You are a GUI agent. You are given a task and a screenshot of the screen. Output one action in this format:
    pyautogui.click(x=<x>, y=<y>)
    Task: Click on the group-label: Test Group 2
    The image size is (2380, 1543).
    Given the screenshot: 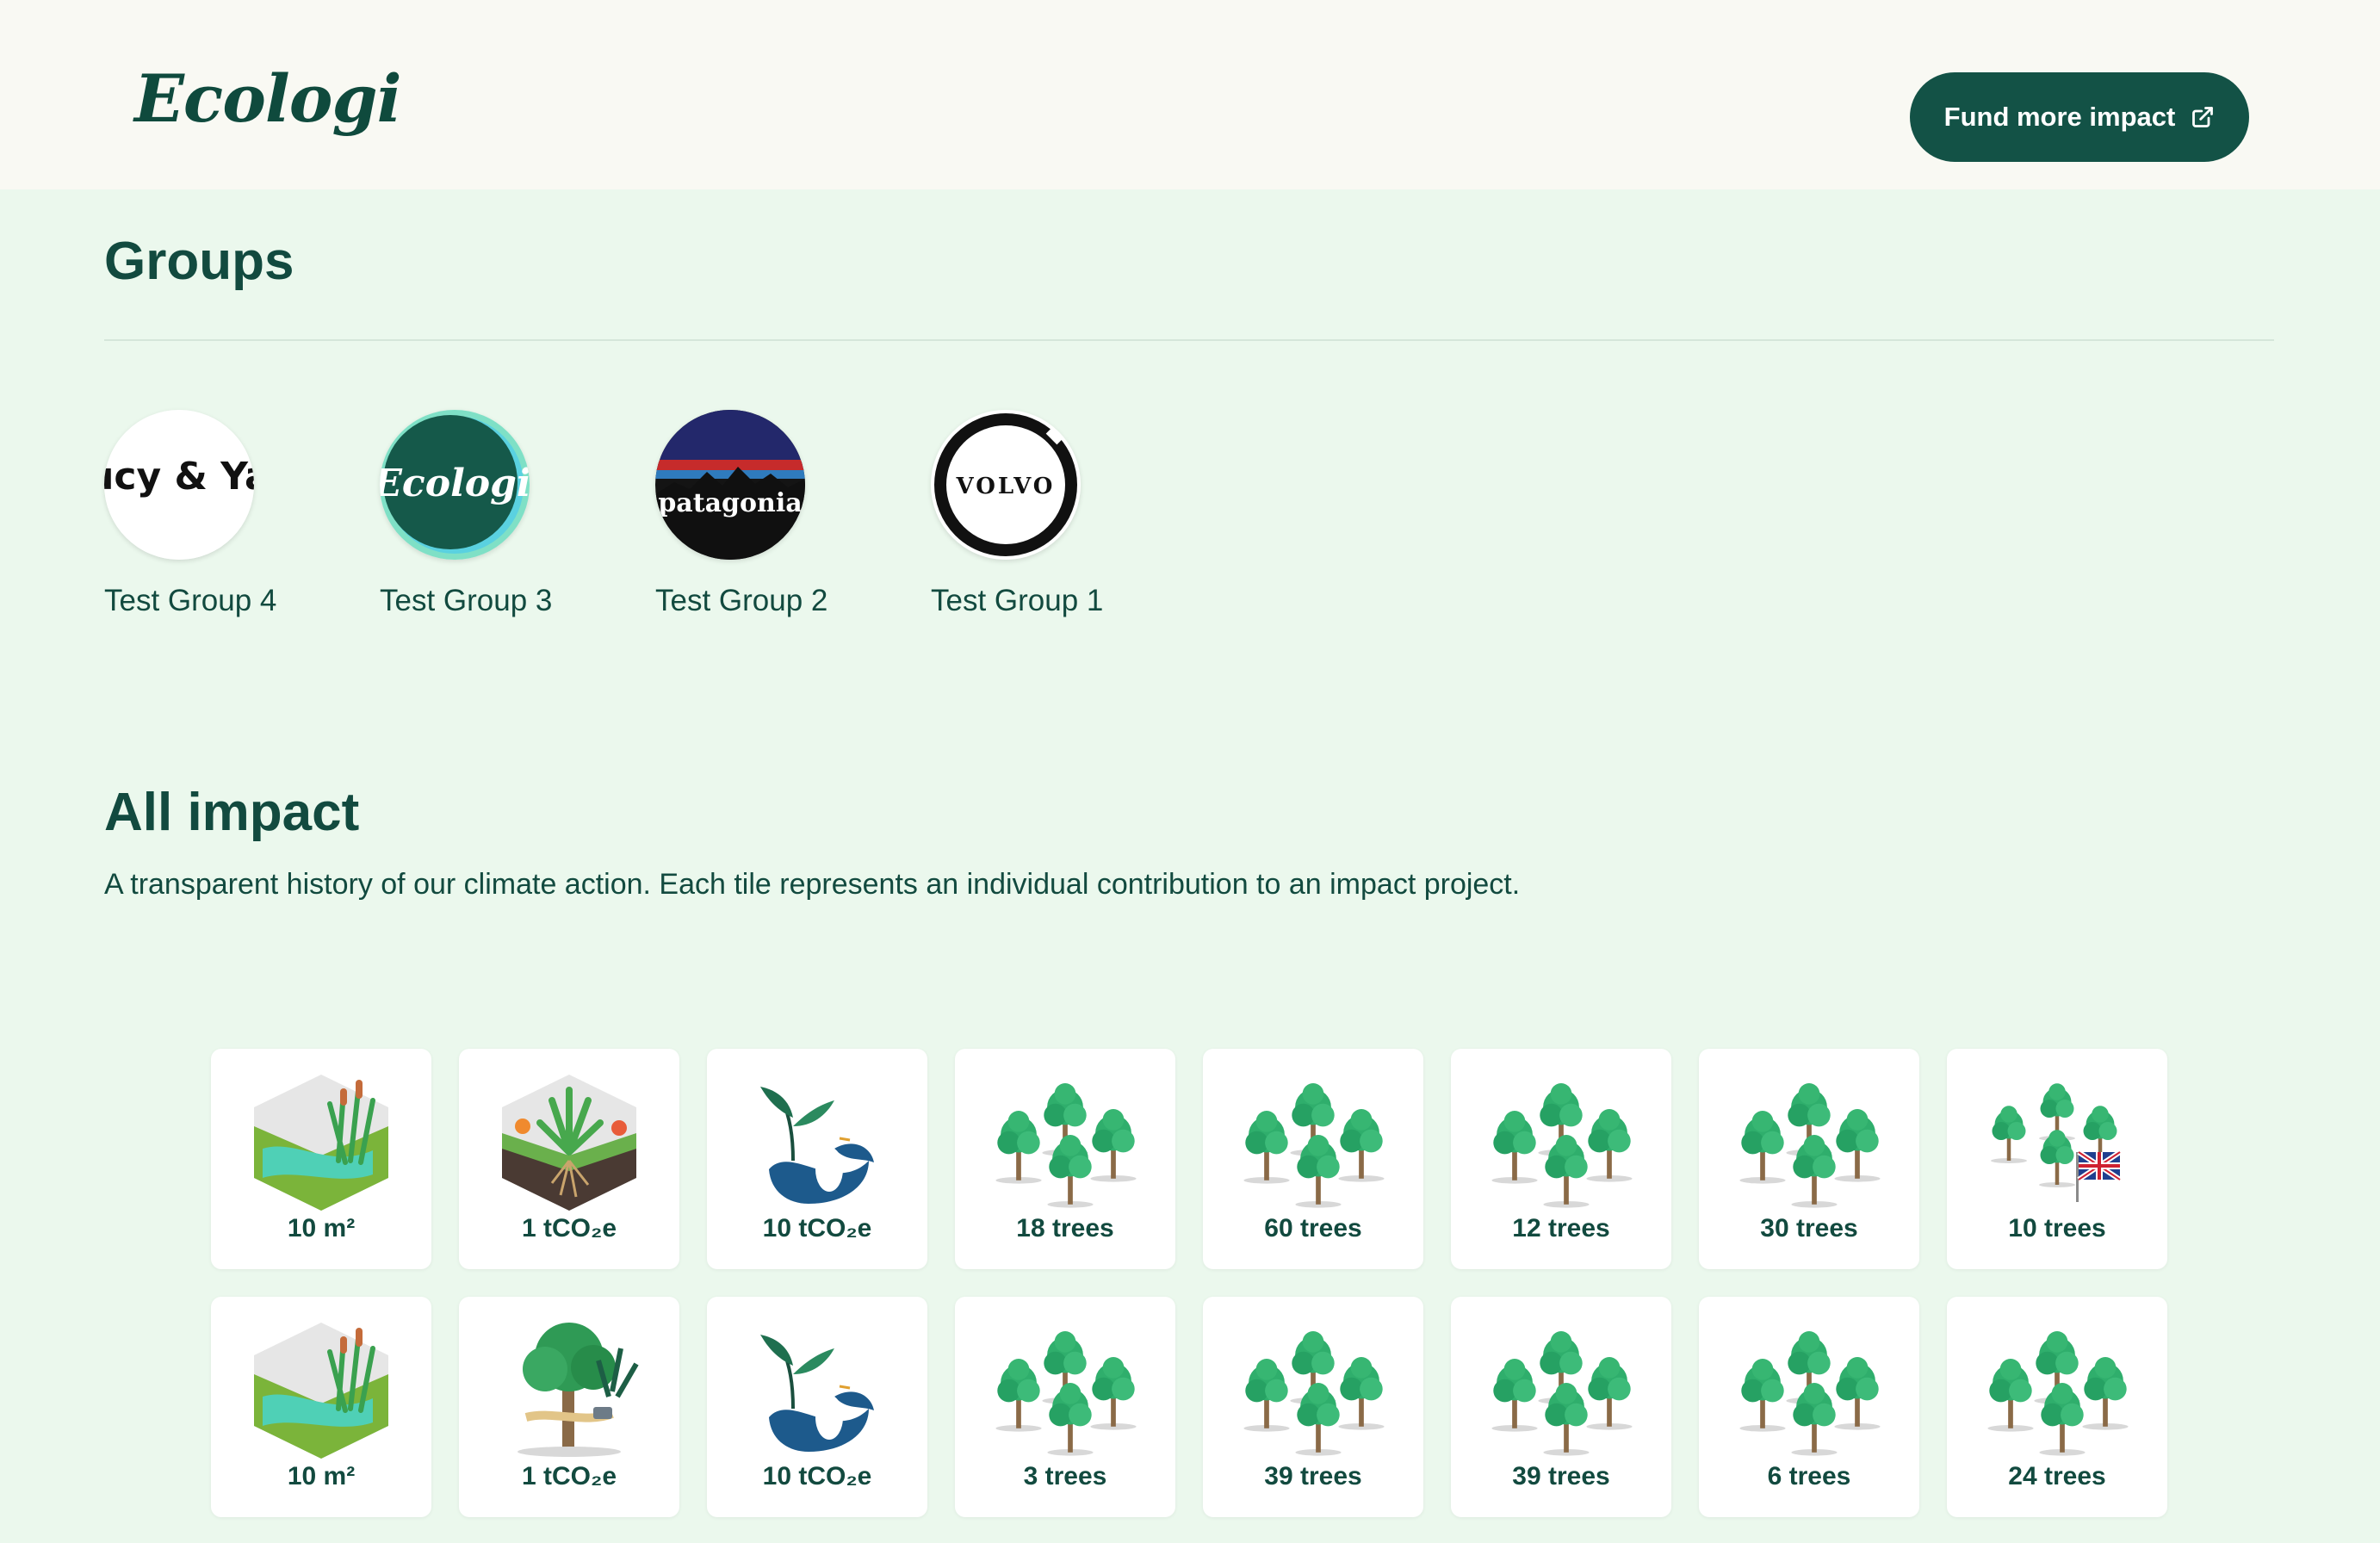 What is the action you would take?
    pyautogui.click(x=741, y=600)
    